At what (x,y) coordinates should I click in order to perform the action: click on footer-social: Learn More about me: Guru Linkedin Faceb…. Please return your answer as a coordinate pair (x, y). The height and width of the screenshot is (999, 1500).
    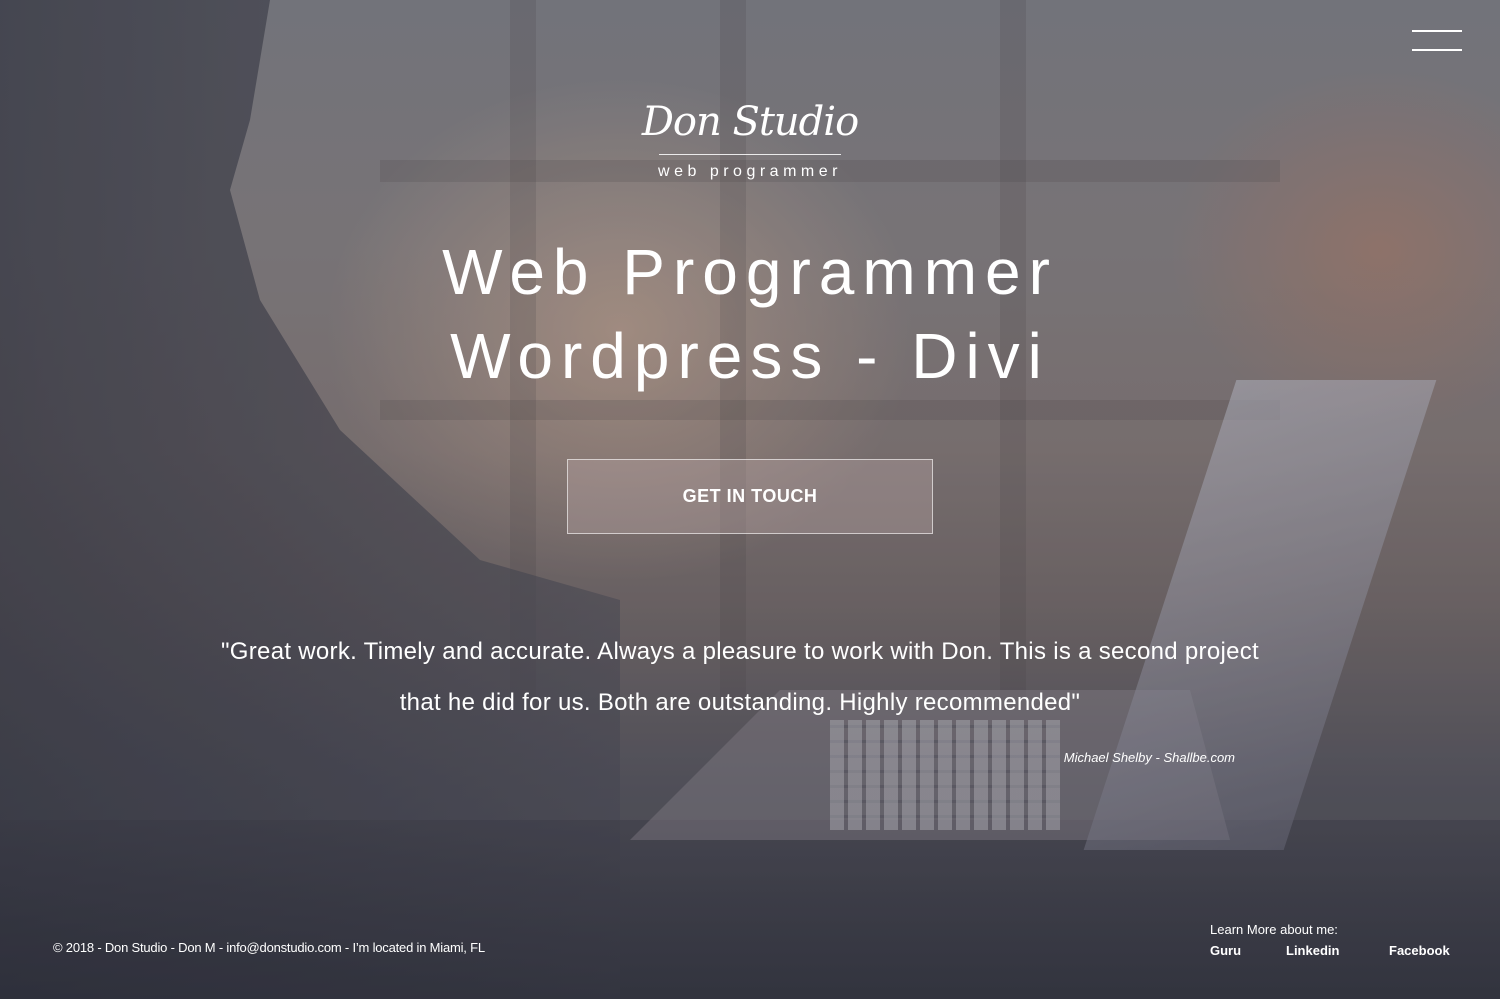
    Looking at the image, I should click on (1345, 940).